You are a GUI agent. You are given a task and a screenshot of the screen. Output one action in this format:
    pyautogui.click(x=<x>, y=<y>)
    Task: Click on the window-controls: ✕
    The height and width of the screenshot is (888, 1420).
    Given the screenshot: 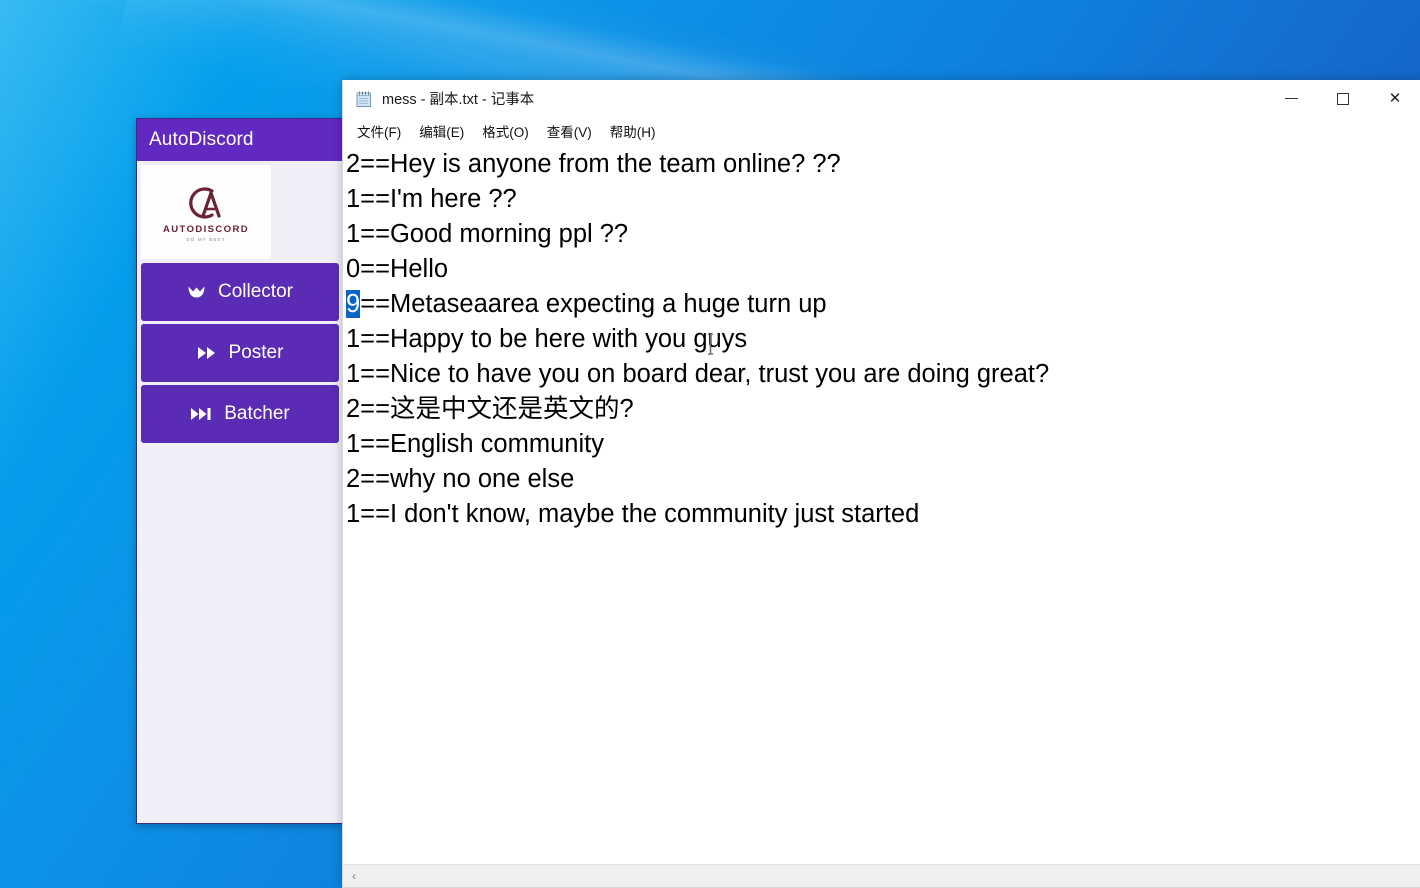 What is the action you would take?
    pyautogui.click(x=1342, y=98)
    